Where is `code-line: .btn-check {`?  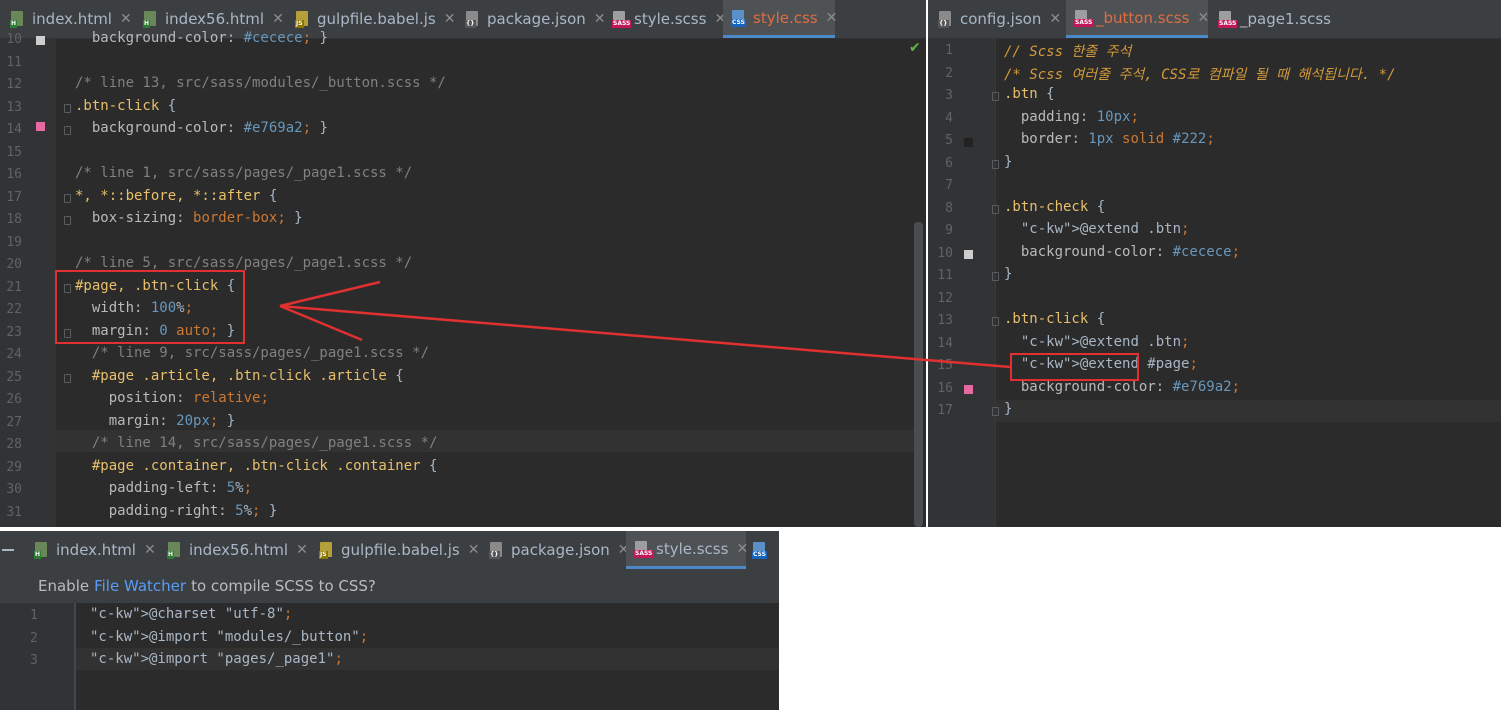 code-line: .btn-check { is located at coordinates (1054, 207).